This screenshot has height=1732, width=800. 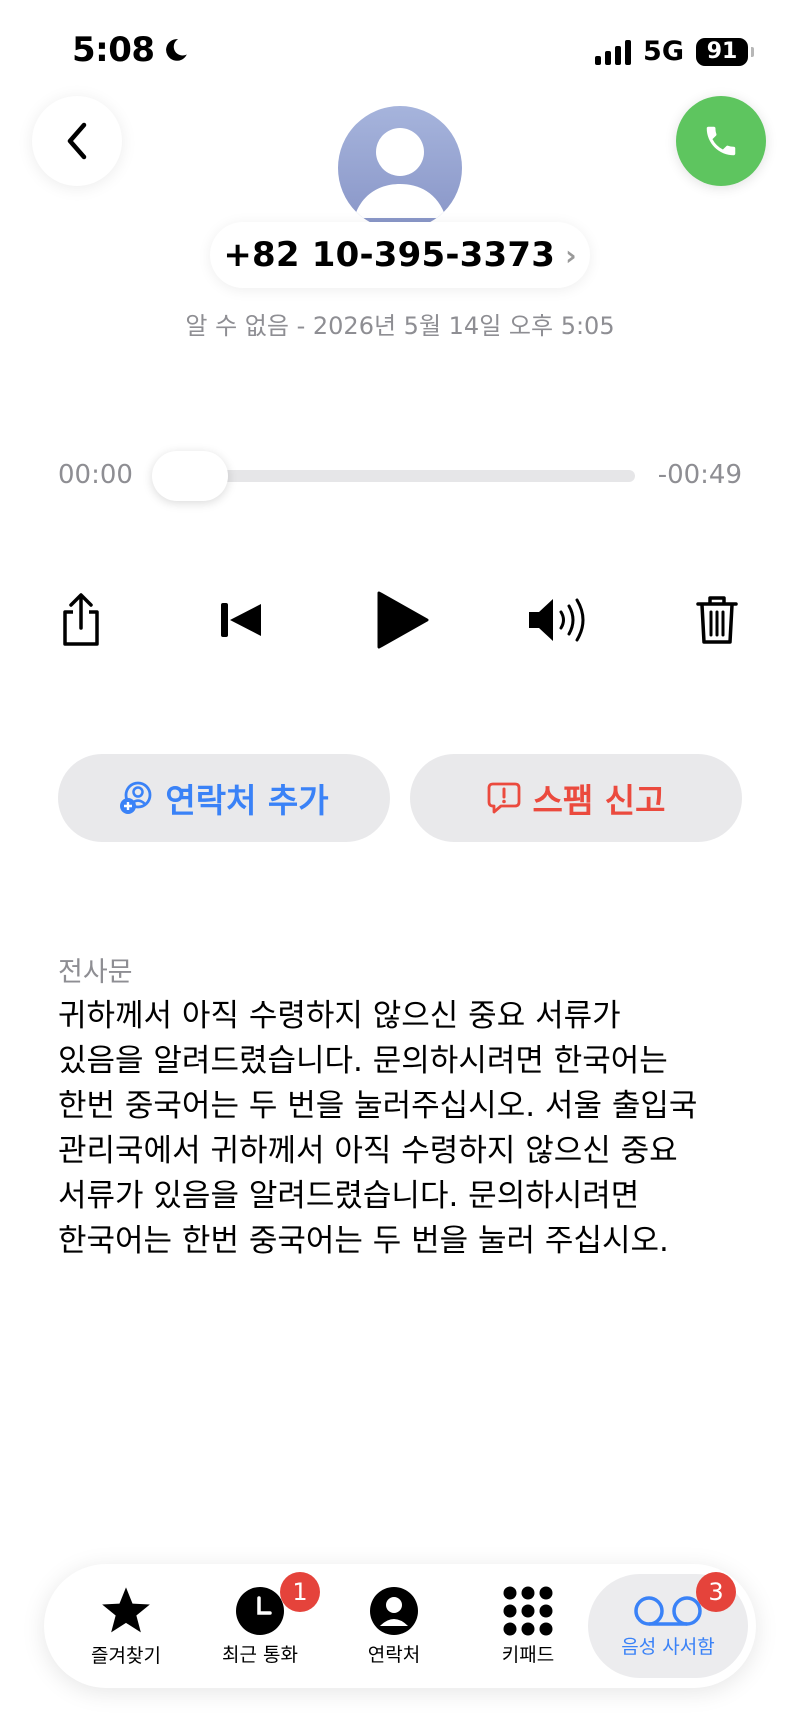 I want to click on skip-back-button, so click(x=241, y=620).